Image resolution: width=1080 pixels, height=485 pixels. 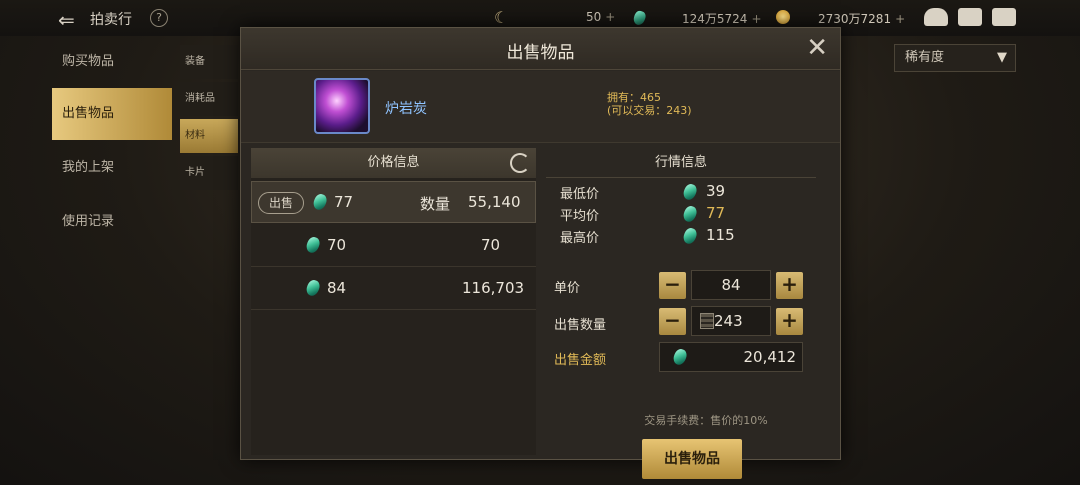 What do you see at coordinates (716, 191) in the screenshot?
I see `min-price-value: 39` at bounding box center [716, 191].